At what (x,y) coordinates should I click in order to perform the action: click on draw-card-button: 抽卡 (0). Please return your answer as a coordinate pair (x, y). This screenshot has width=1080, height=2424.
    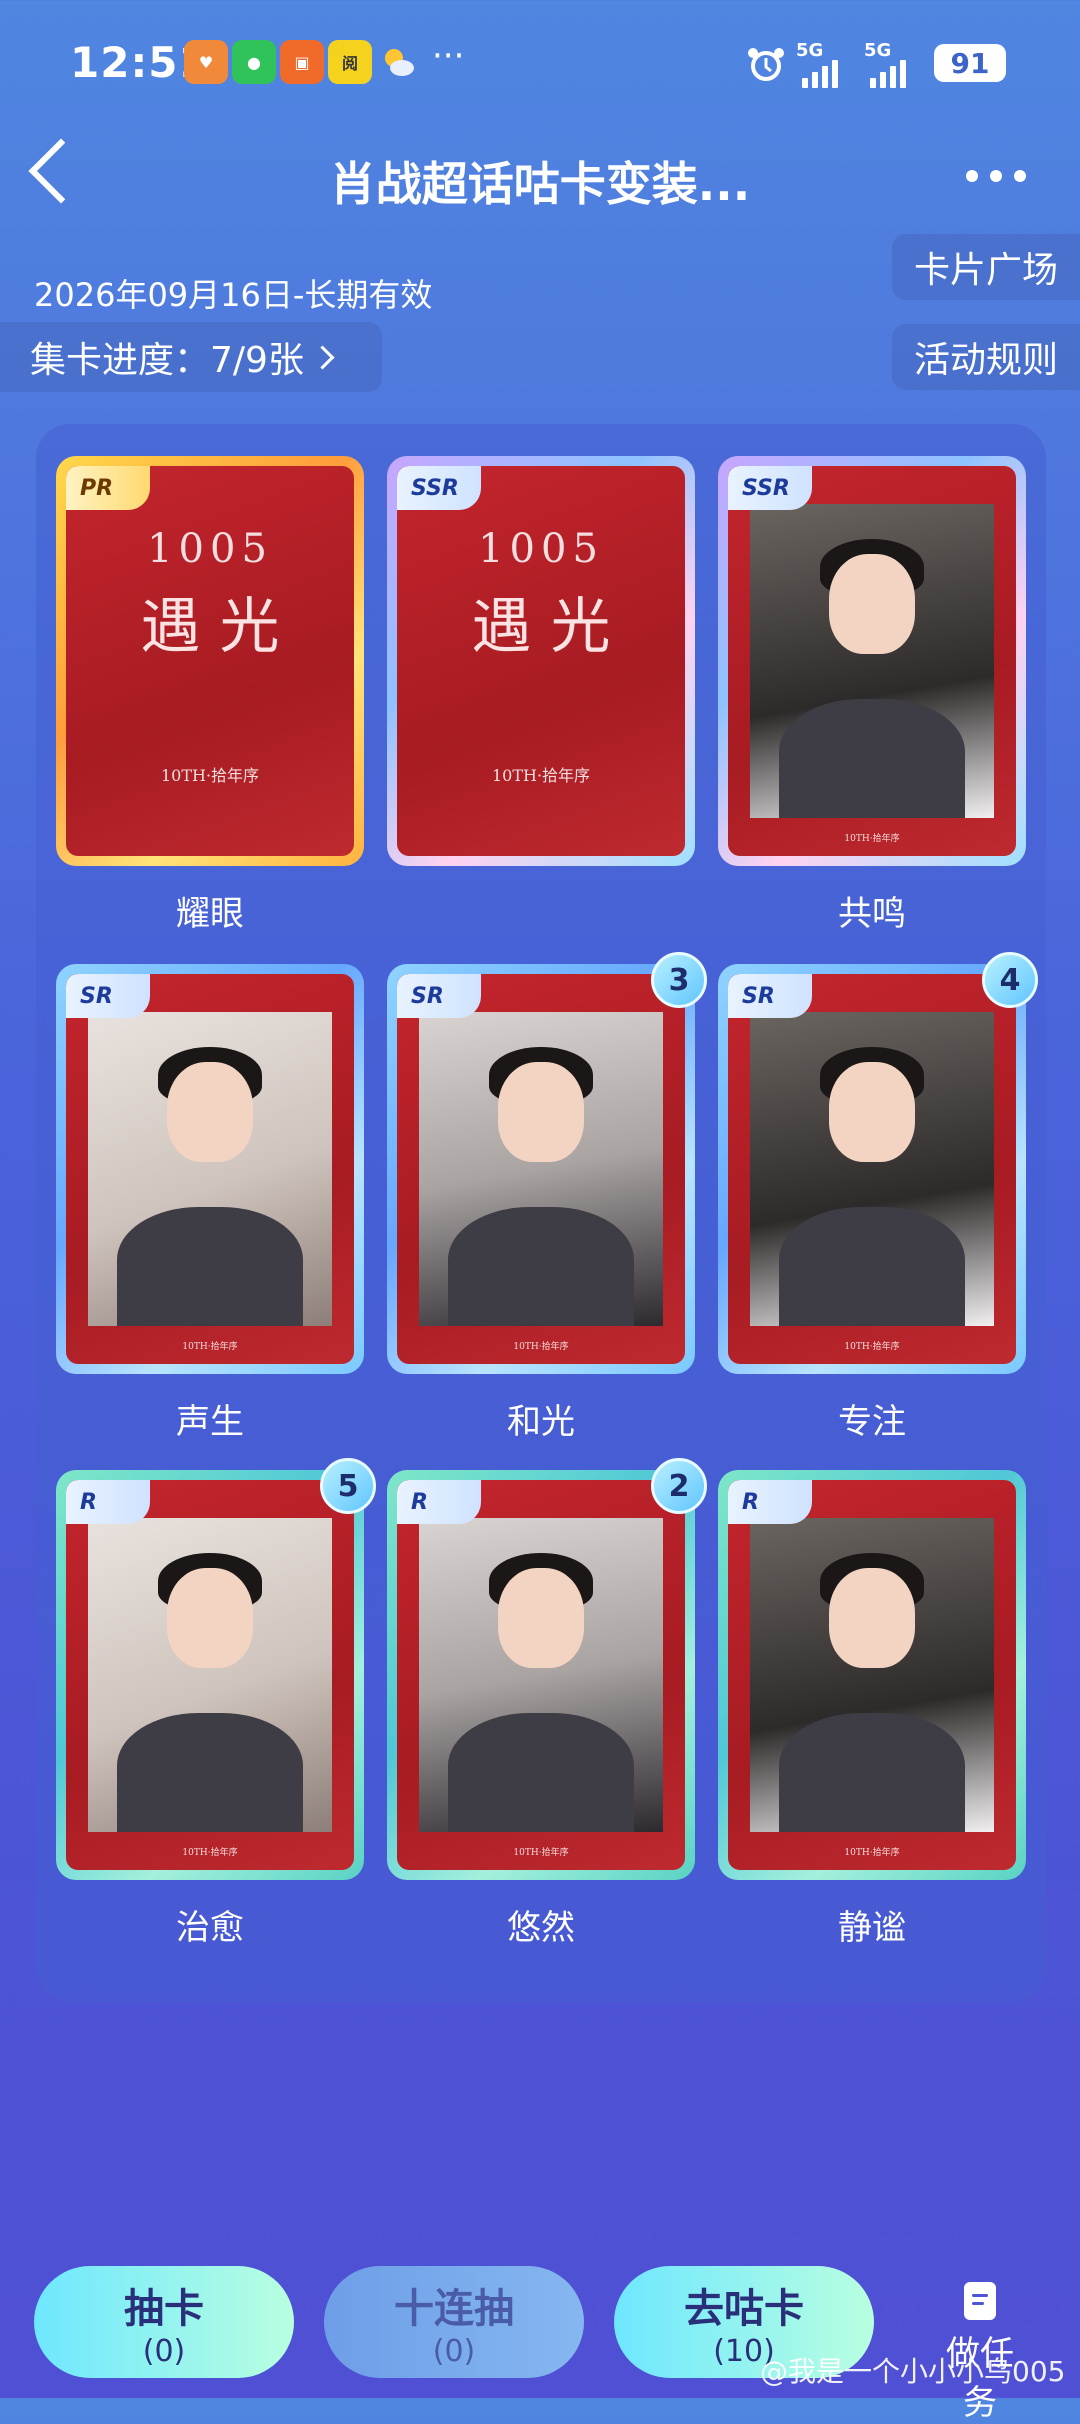
    Looking at the image, I should click on (164, 2322).